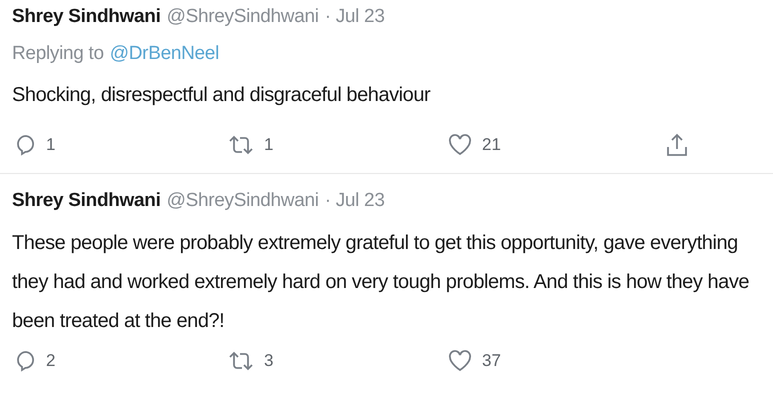  I want to click on action-count: 37, so click(491, 361).